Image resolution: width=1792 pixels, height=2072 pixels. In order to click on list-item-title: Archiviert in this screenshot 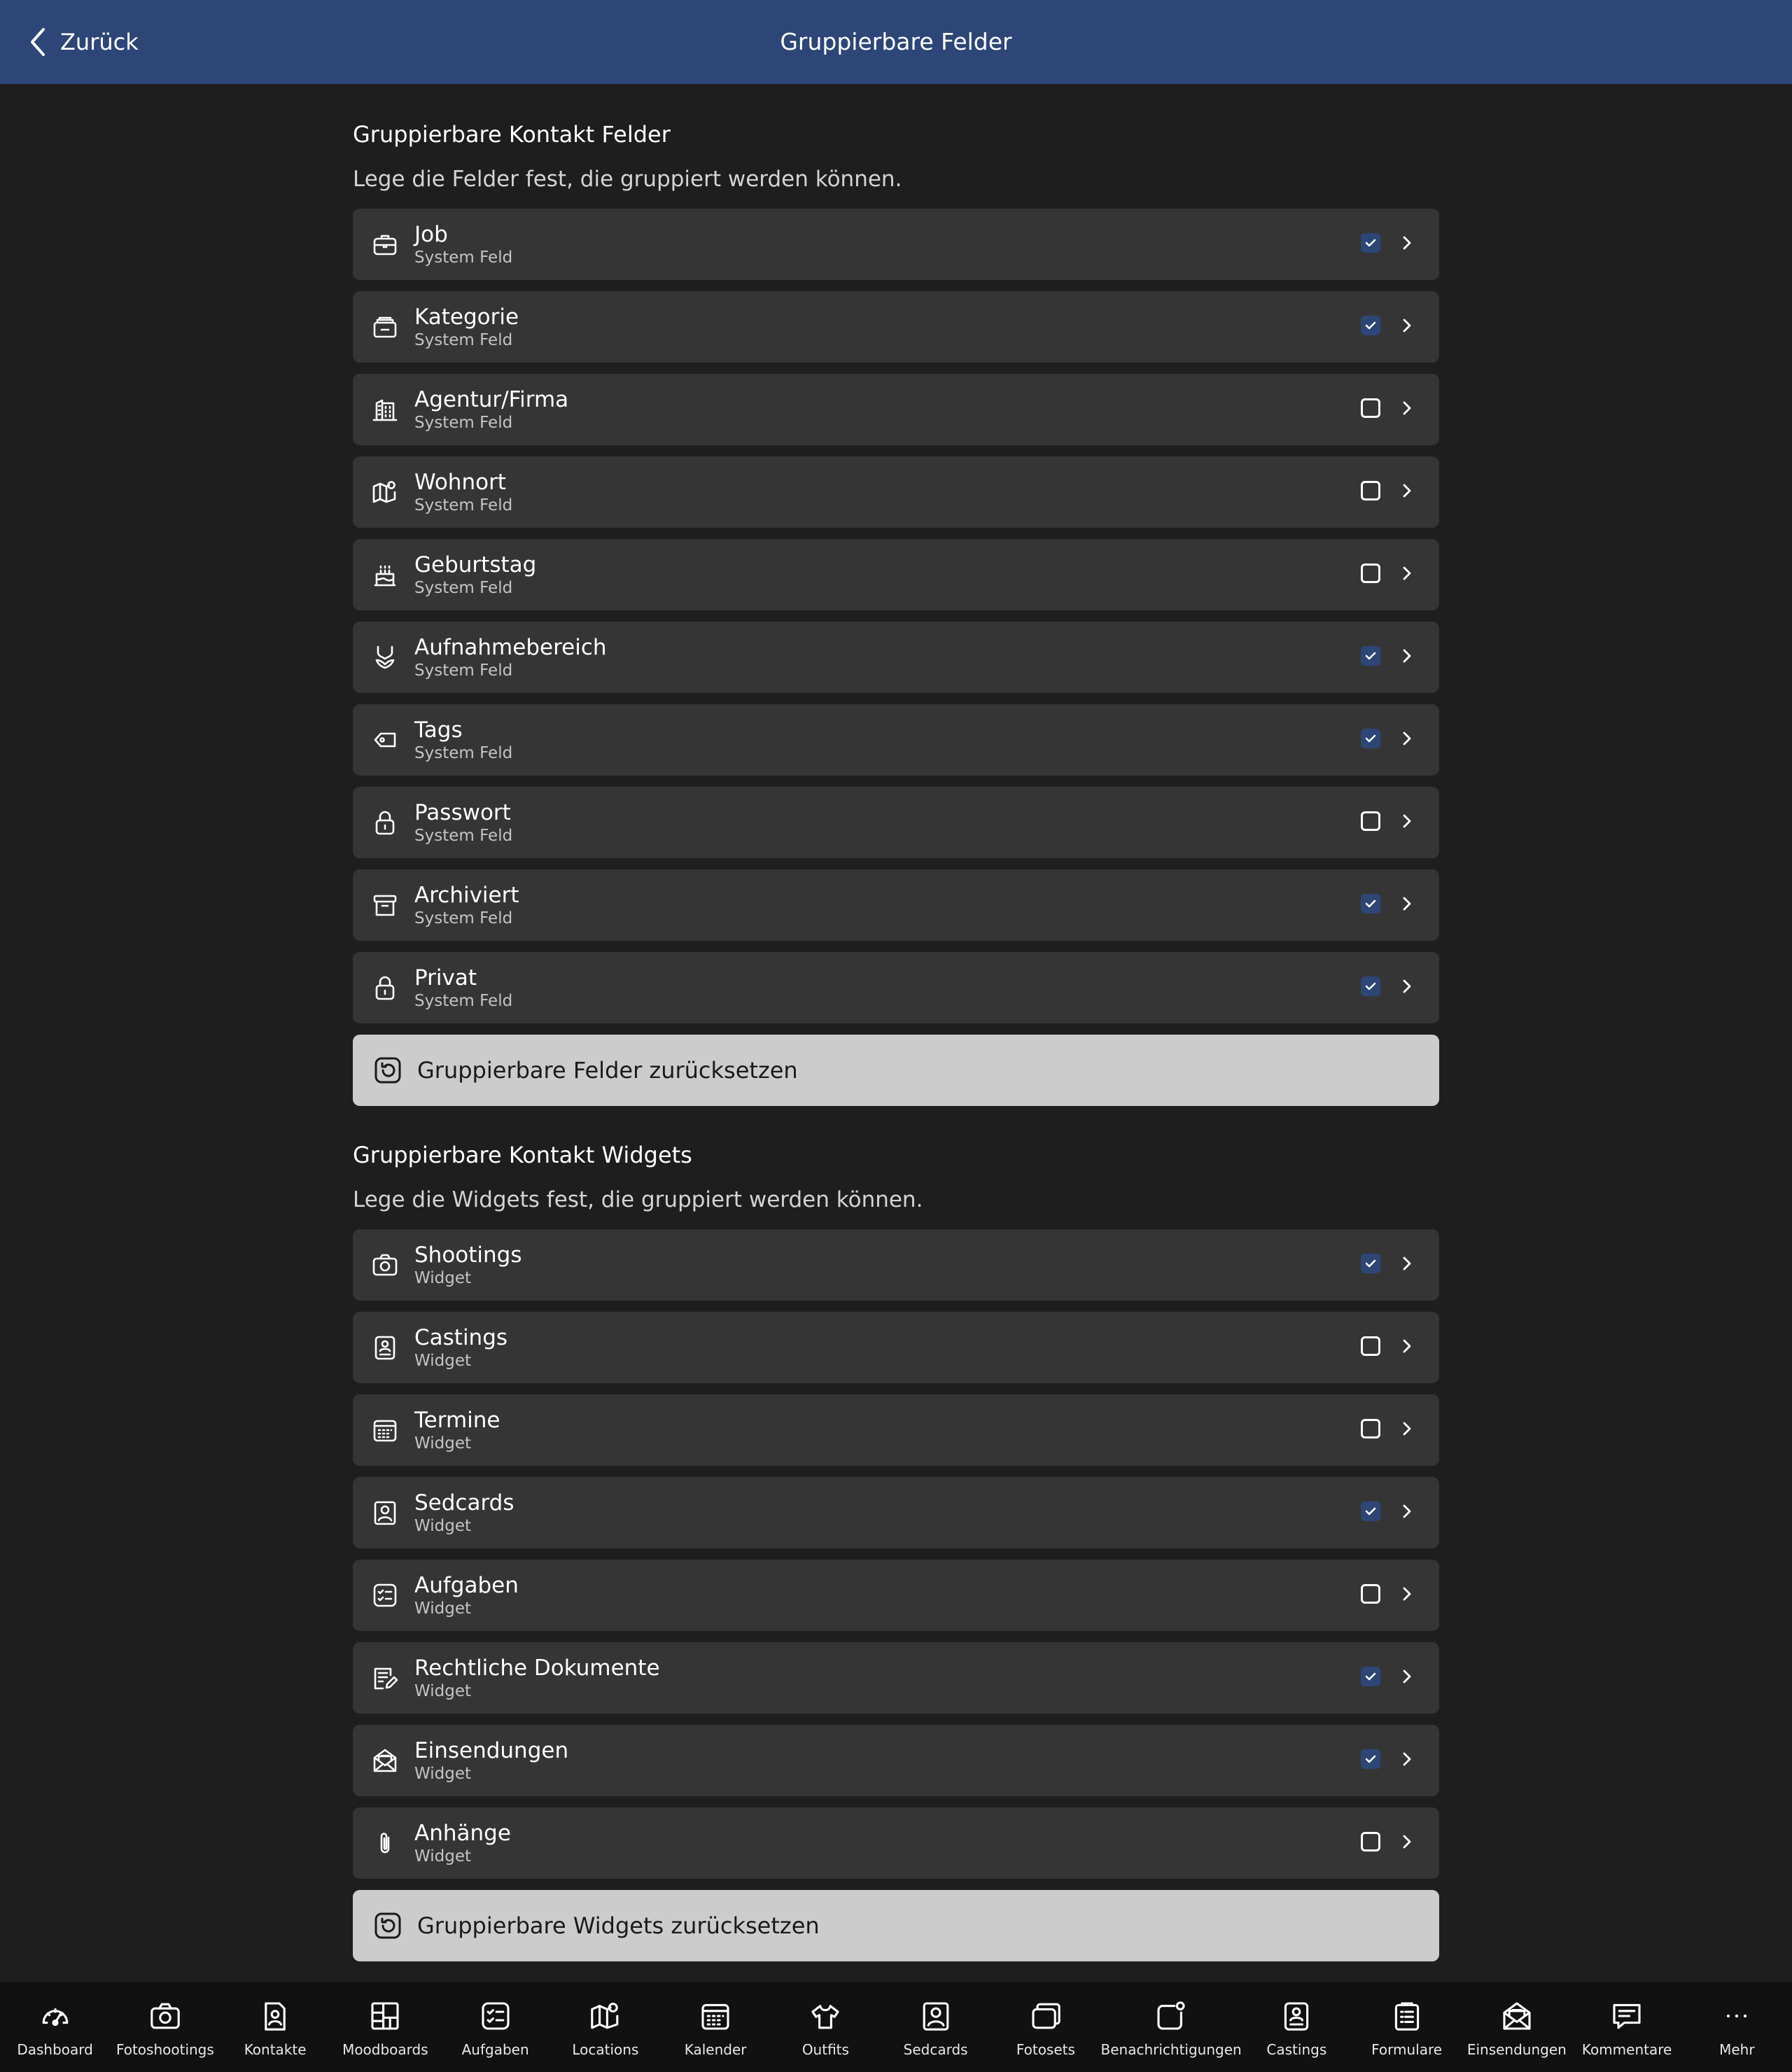, I will do `click(466, 895)`.